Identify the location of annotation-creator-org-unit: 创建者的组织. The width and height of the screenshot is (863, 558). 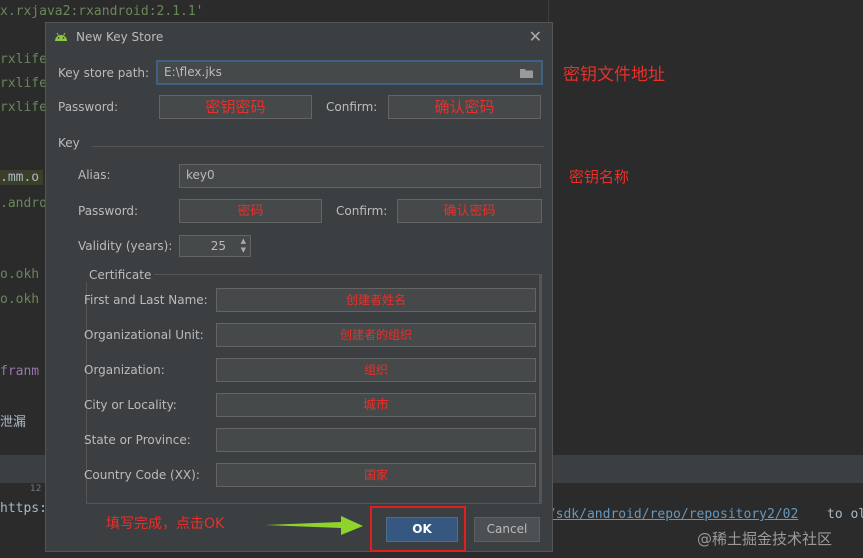
(375, 335).